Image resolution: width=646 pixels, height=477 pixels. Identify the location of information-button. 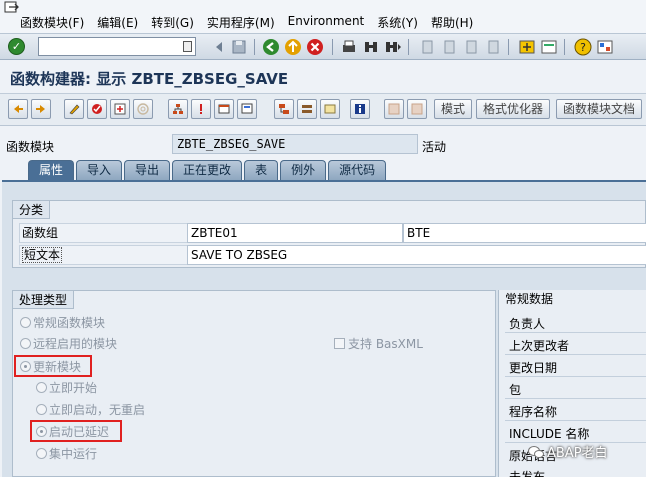
(360, 109).